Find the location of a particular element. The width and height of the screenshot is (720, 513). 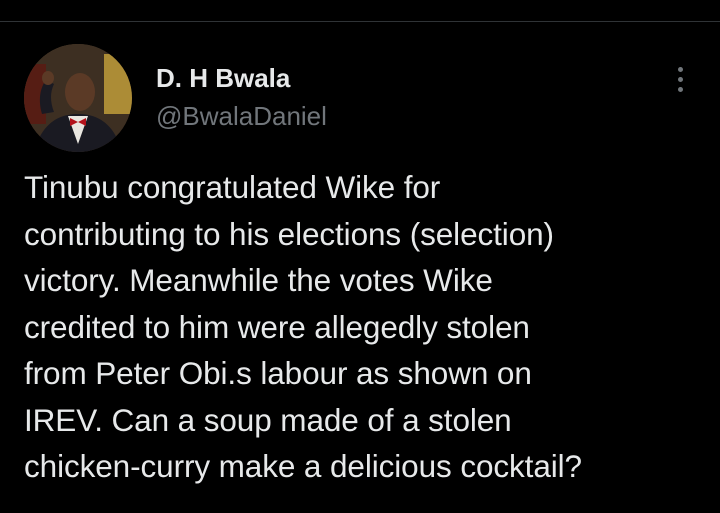

more-vertical-icon is located at coordinates (680, 69).